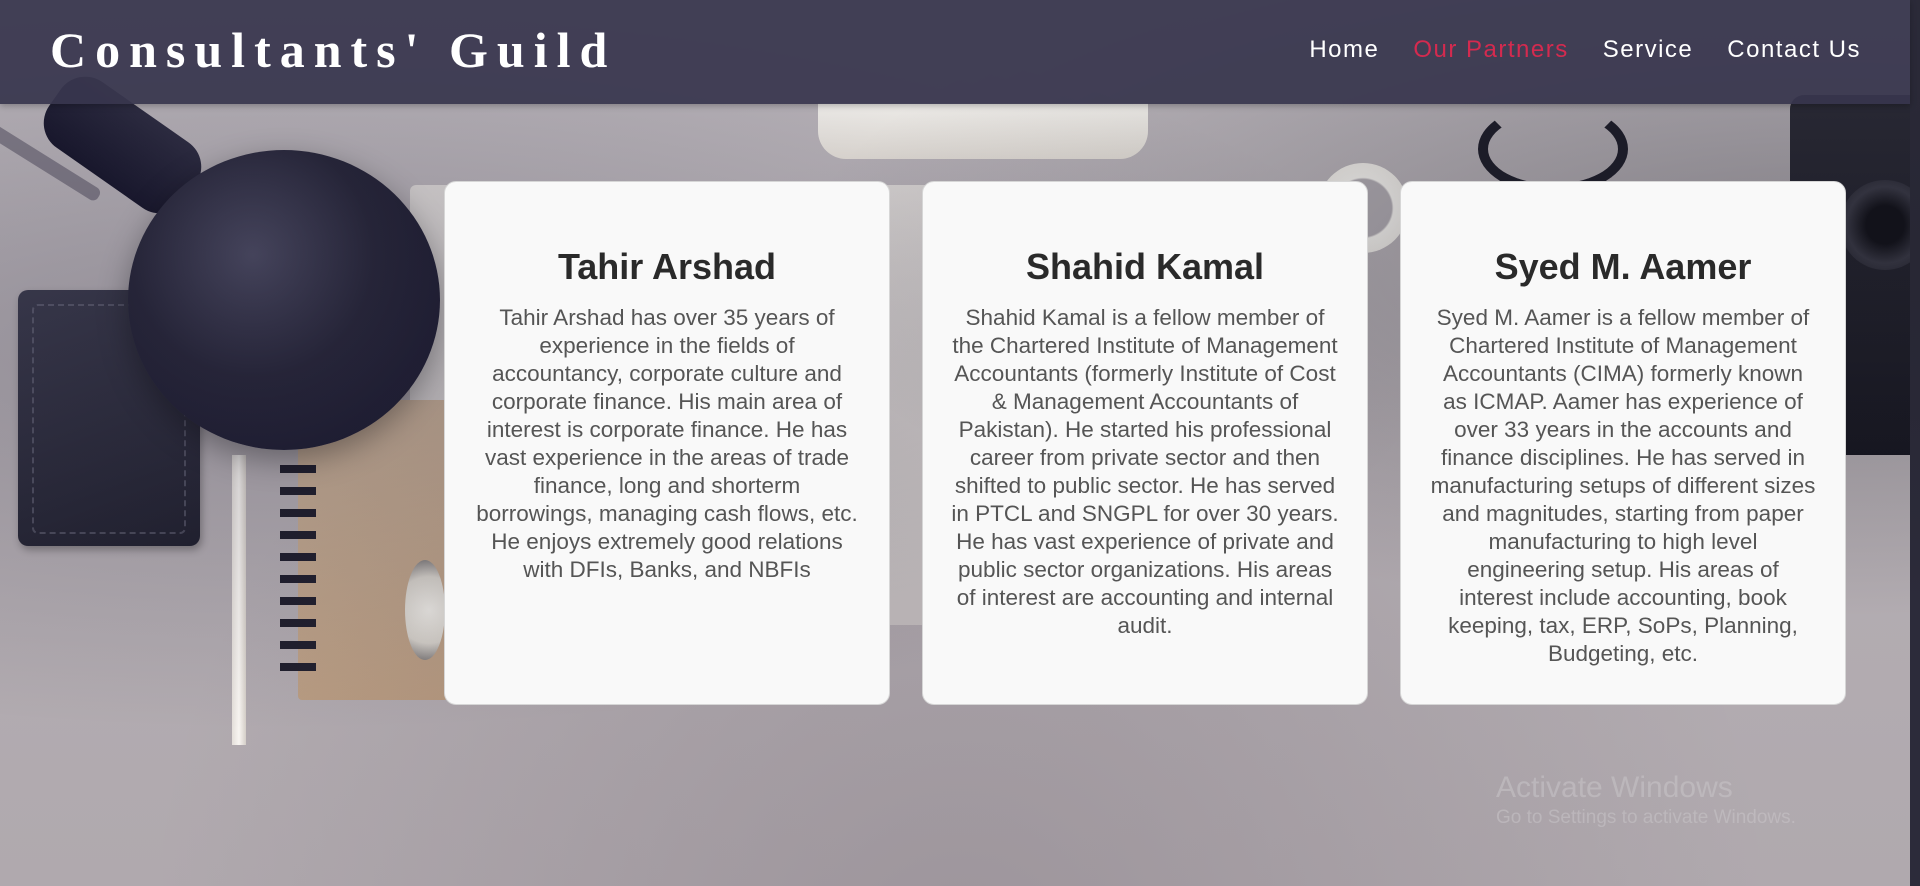  What do you see at coordinates (1794, 50) in the screenshot?
I see `nav-contact-us: Contact Us` at bounding box center [1794, 50].